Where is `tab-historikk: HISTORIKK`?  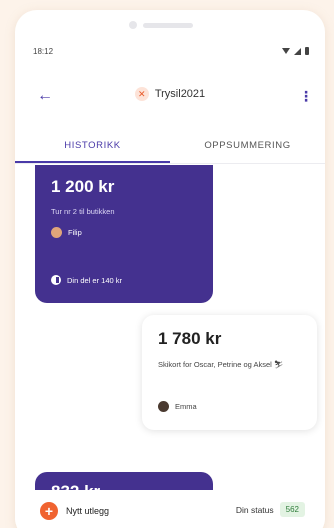
tab-historikk: HISTORIKK is located at coordinates (92, 145).